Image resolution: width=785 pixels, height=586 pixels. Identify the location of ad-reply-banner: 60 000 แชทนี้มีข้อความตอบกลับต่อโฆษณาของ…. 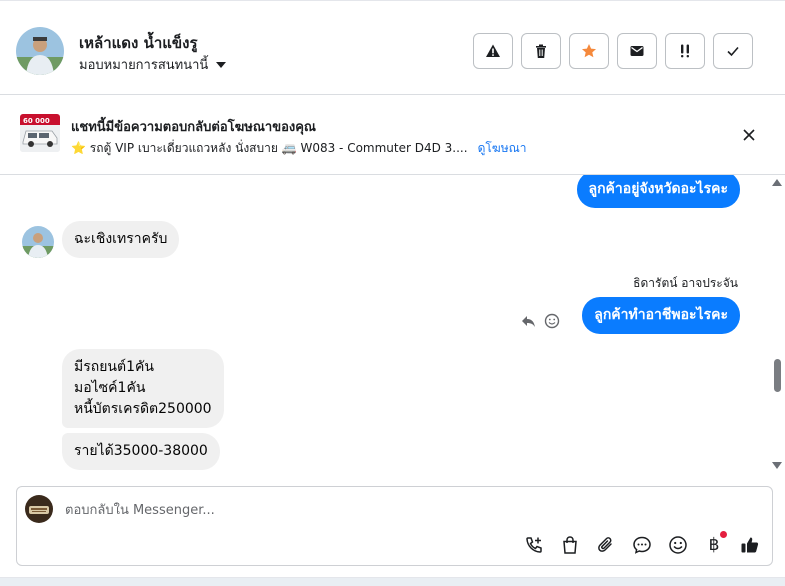
(392, 135).